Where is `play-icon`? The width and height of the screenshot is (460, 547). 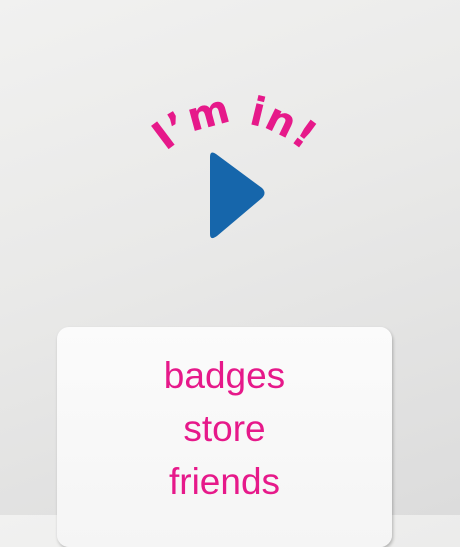
play-icon is located at coordinates (237, 195).